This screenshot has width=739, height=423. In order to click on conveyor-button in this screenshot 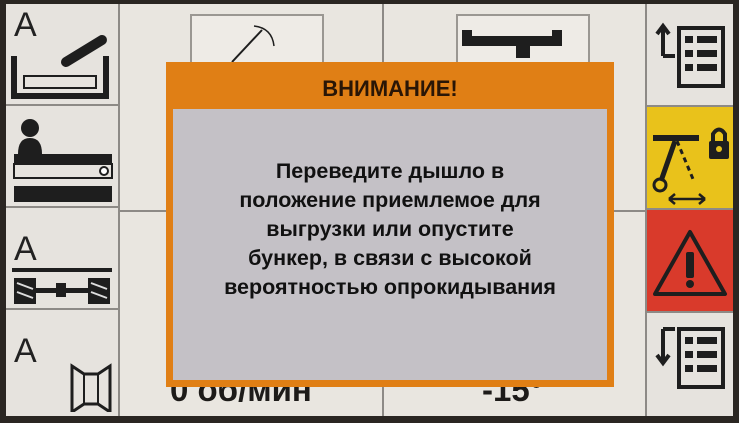, I will do `click(62, 157)`.